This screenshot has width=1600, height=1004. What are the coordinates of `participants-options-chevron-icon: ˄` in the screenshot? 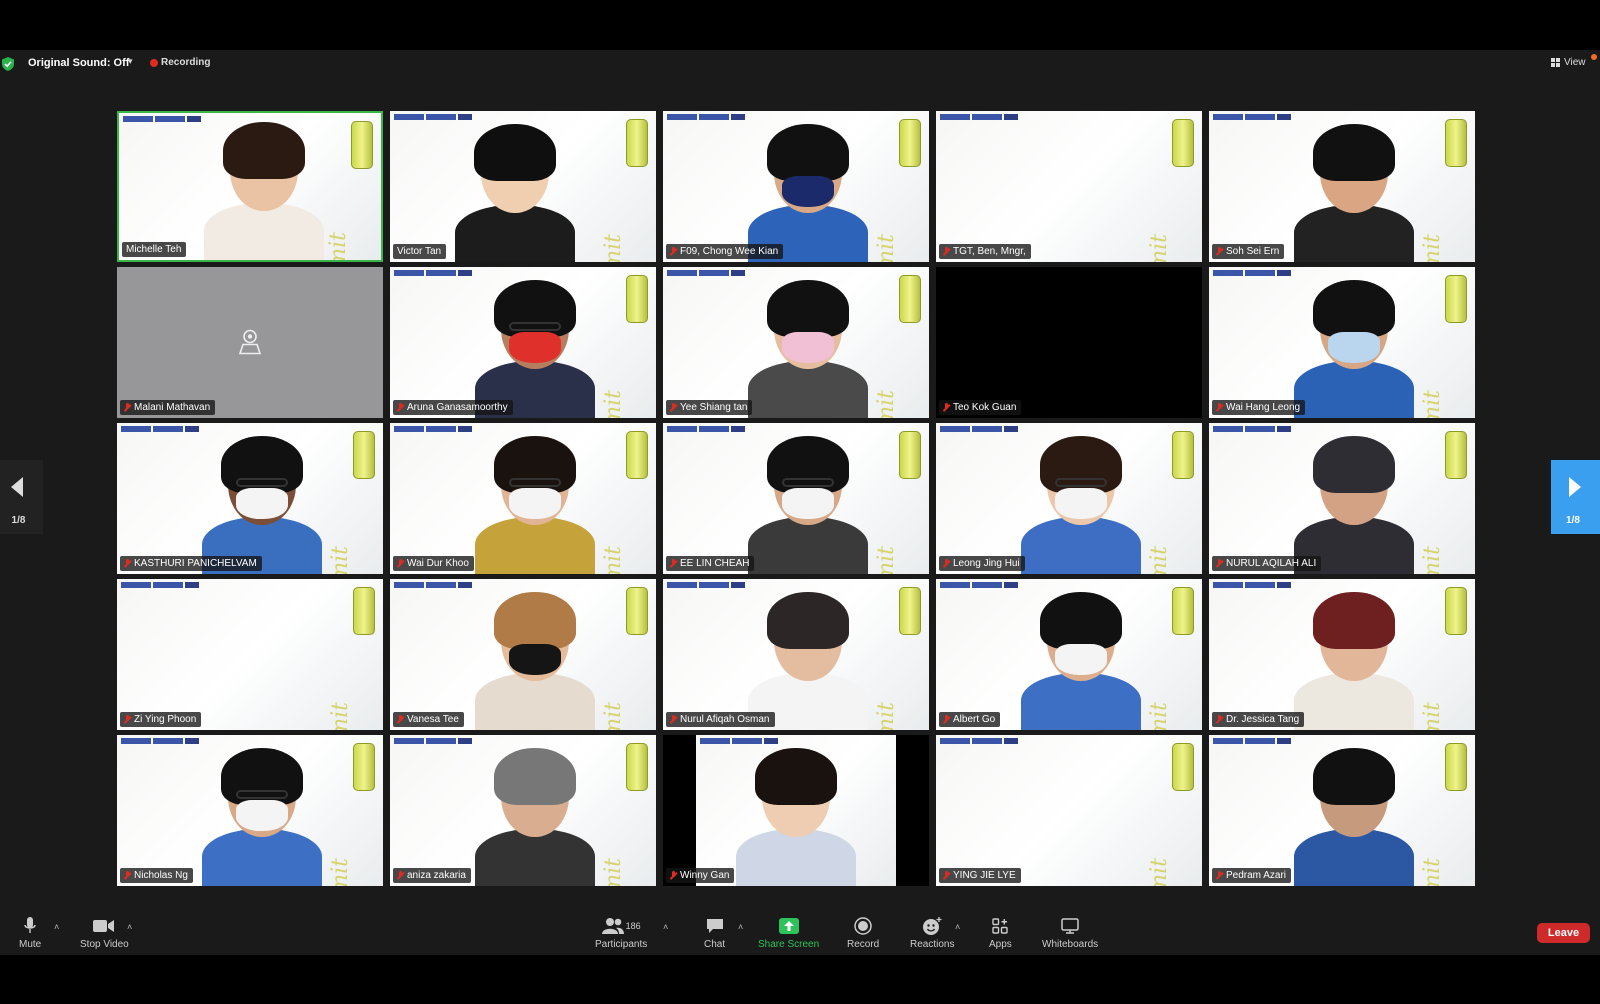 It's located at (665, 927).